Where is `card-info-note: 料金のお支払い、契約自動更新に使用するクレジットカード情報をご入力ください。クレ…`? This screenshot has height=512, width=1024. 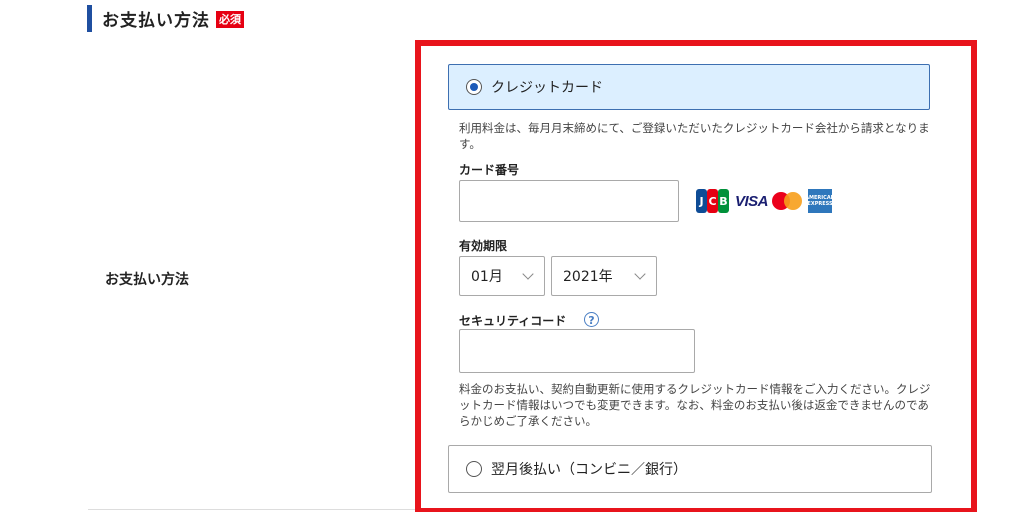 card-info-note: 料金のお支払い、契約自動更新に使用するクレジットカード情報をご入力ください。クレ… is located at coordinates (695, 405).